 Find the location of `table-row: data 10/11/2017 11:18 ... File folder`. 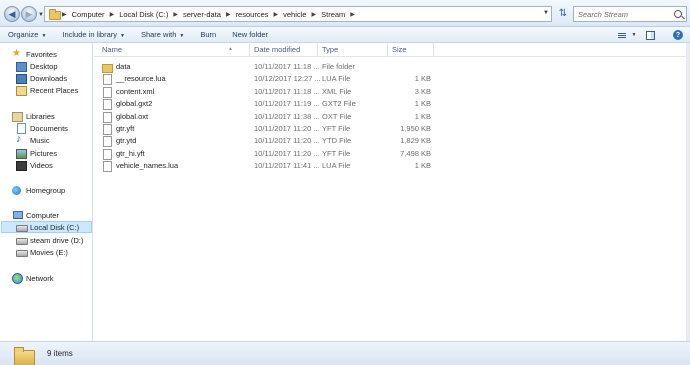

table-row: data 10/11/2017 11:18 ... File folder is located at coordinates (274, 67).